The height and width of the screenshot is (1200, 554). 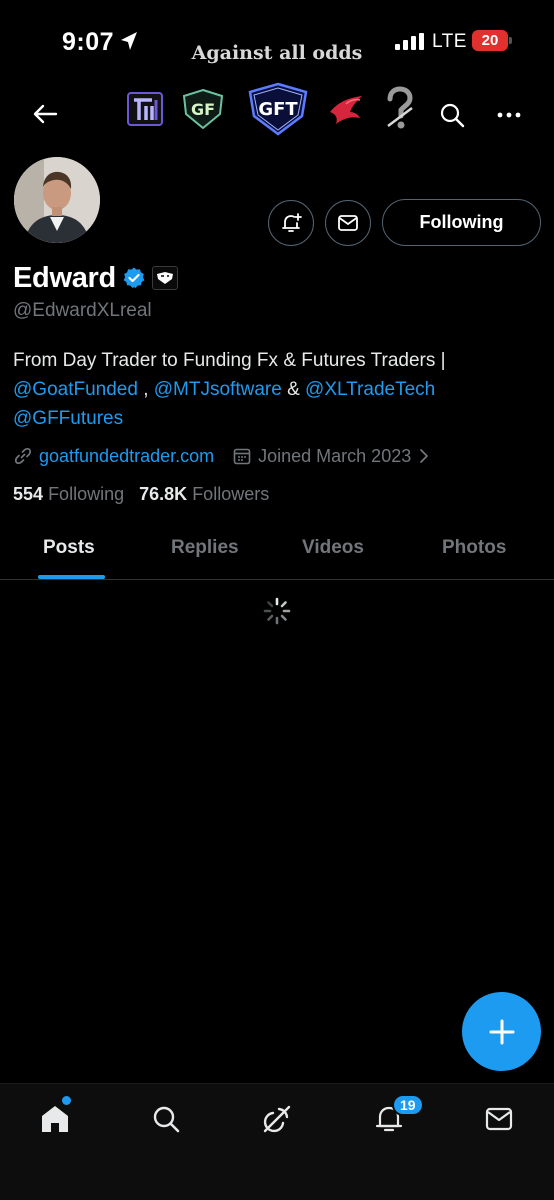 What do you see at coordinates (461, 222) in the screenshot?
I see `following-button: Following` at bounding box center [461, 222].